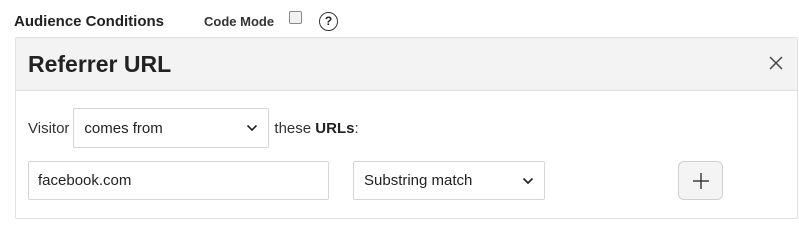 This screenshot has width=799, height=240. What do you see at coordinates (776, 63) in the screenshot?
I see `close-icon` at bounding box center [776, 63].